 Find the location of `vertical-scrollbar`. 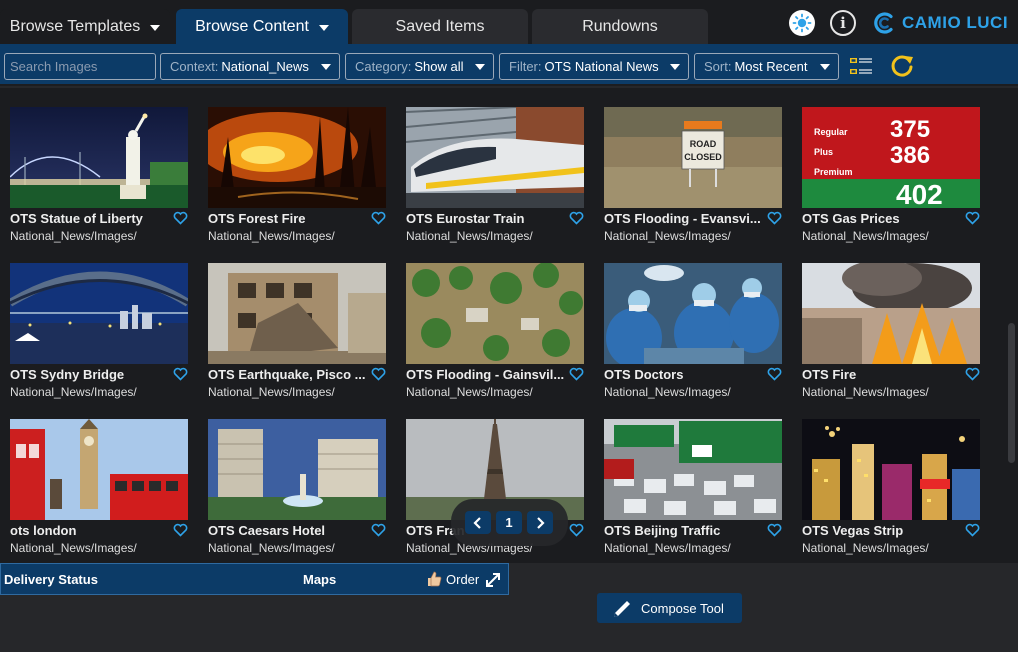

vertical-scrollbar is located at coordinates (1012, 325).